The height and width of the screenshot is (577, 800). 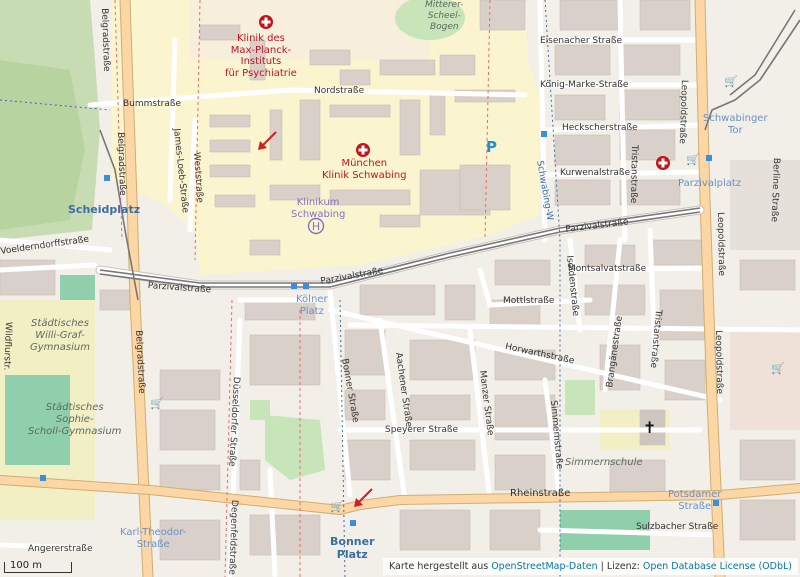 What do you see at coordinates (422, 430) in the screenshot?
I see `street-label-speyerer: Speyerer Straße` at bounding box center [422, 430].